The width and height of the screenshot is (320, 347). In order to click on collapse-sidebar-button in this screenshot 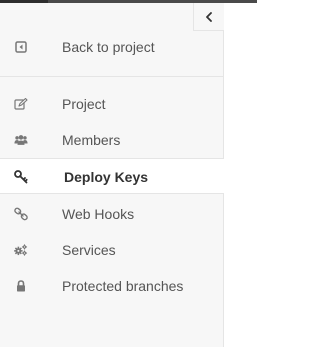, I will do `click(208, 17)`.